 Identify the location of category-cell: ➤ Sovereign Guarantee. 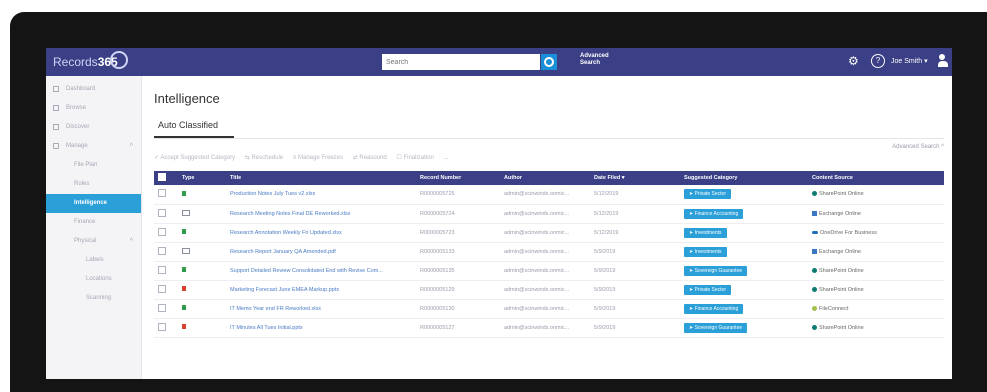
(744, 327).